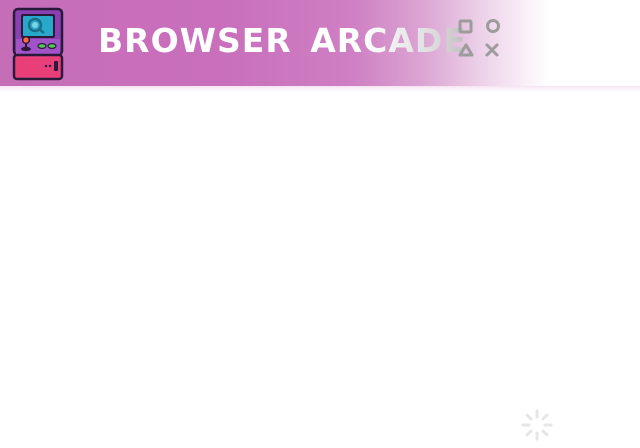 This screenshot has width=640, height=448. What do you see at coordinates (38, 44) in the screenshot?
I see `arcade-cabinet-icon` at bounding box center [38, 44].